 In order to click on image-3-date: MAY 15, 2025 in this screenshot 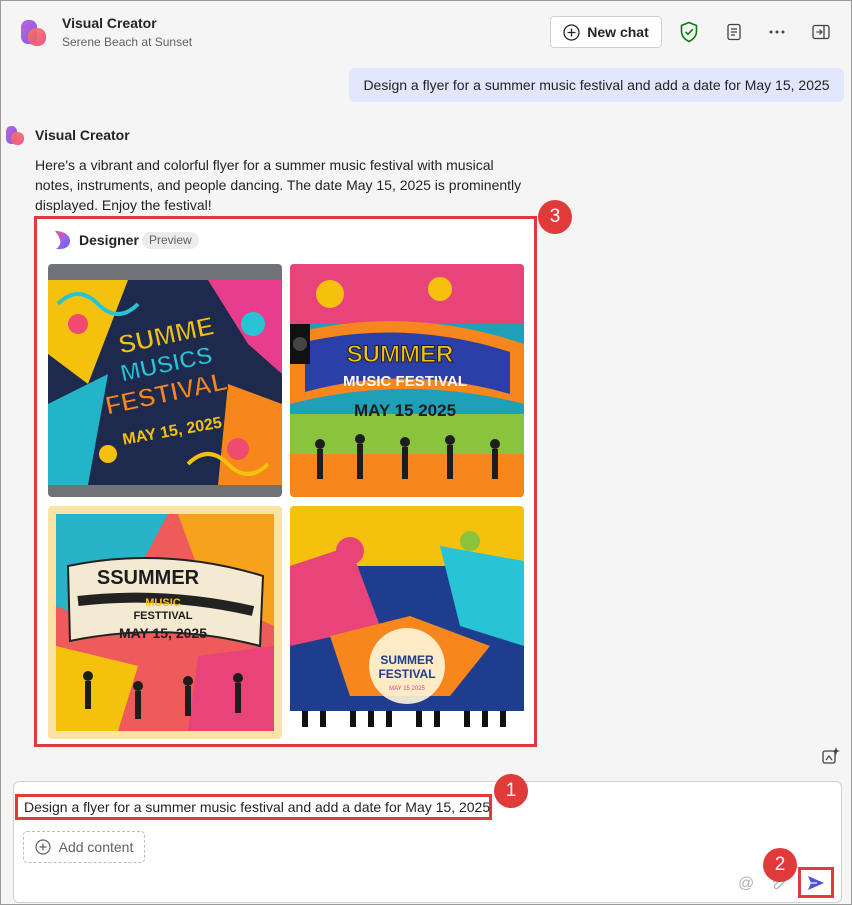, I will do `click(163, 633)`.